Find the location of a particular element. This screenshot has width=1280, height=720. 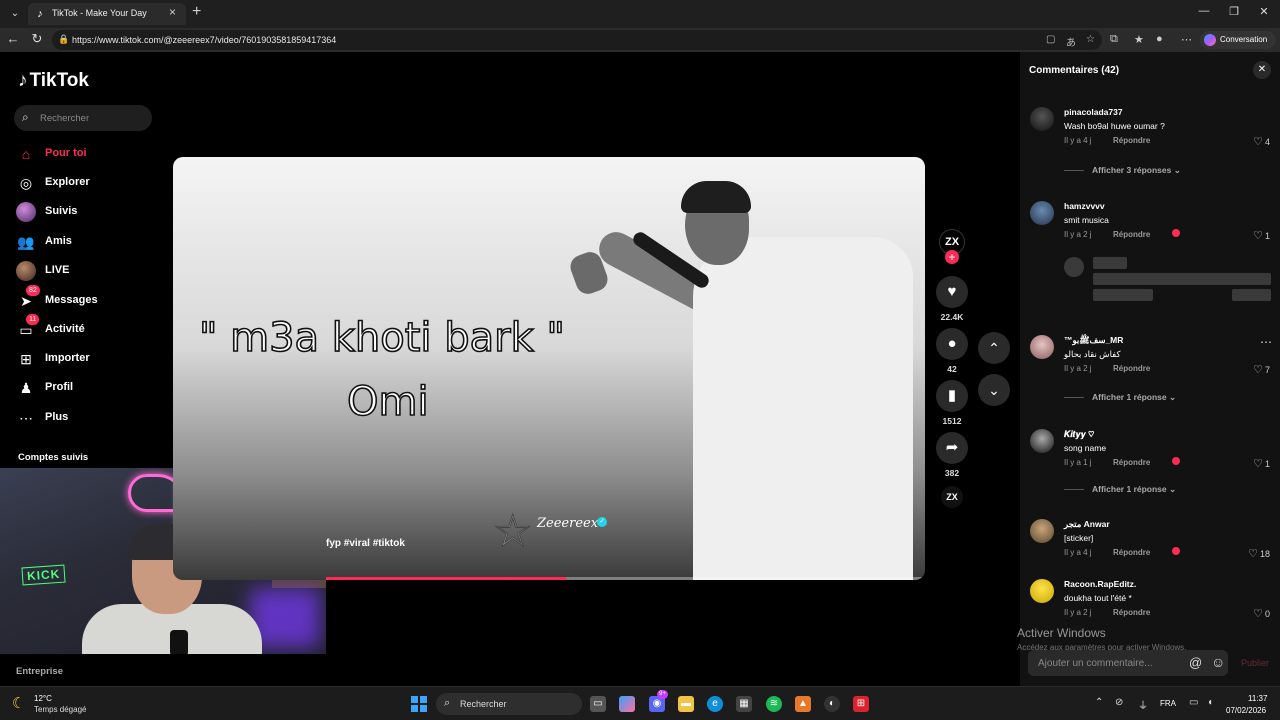

app-icon: ▲ is located at coordinates (803, 704).